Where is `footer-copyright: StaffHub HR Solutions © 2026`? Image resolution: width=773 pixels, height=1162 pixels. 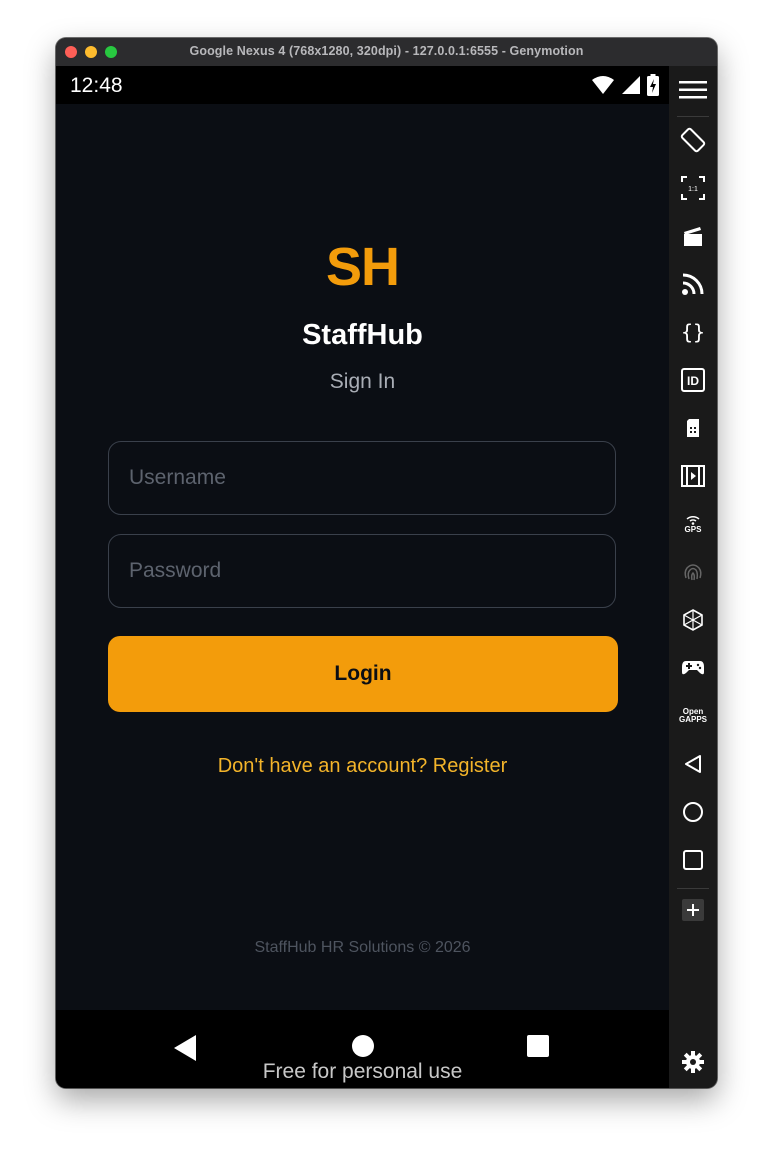 footer-copyright: StaffHub HR Solutions © 2026 is located at coordinates (362, 947).